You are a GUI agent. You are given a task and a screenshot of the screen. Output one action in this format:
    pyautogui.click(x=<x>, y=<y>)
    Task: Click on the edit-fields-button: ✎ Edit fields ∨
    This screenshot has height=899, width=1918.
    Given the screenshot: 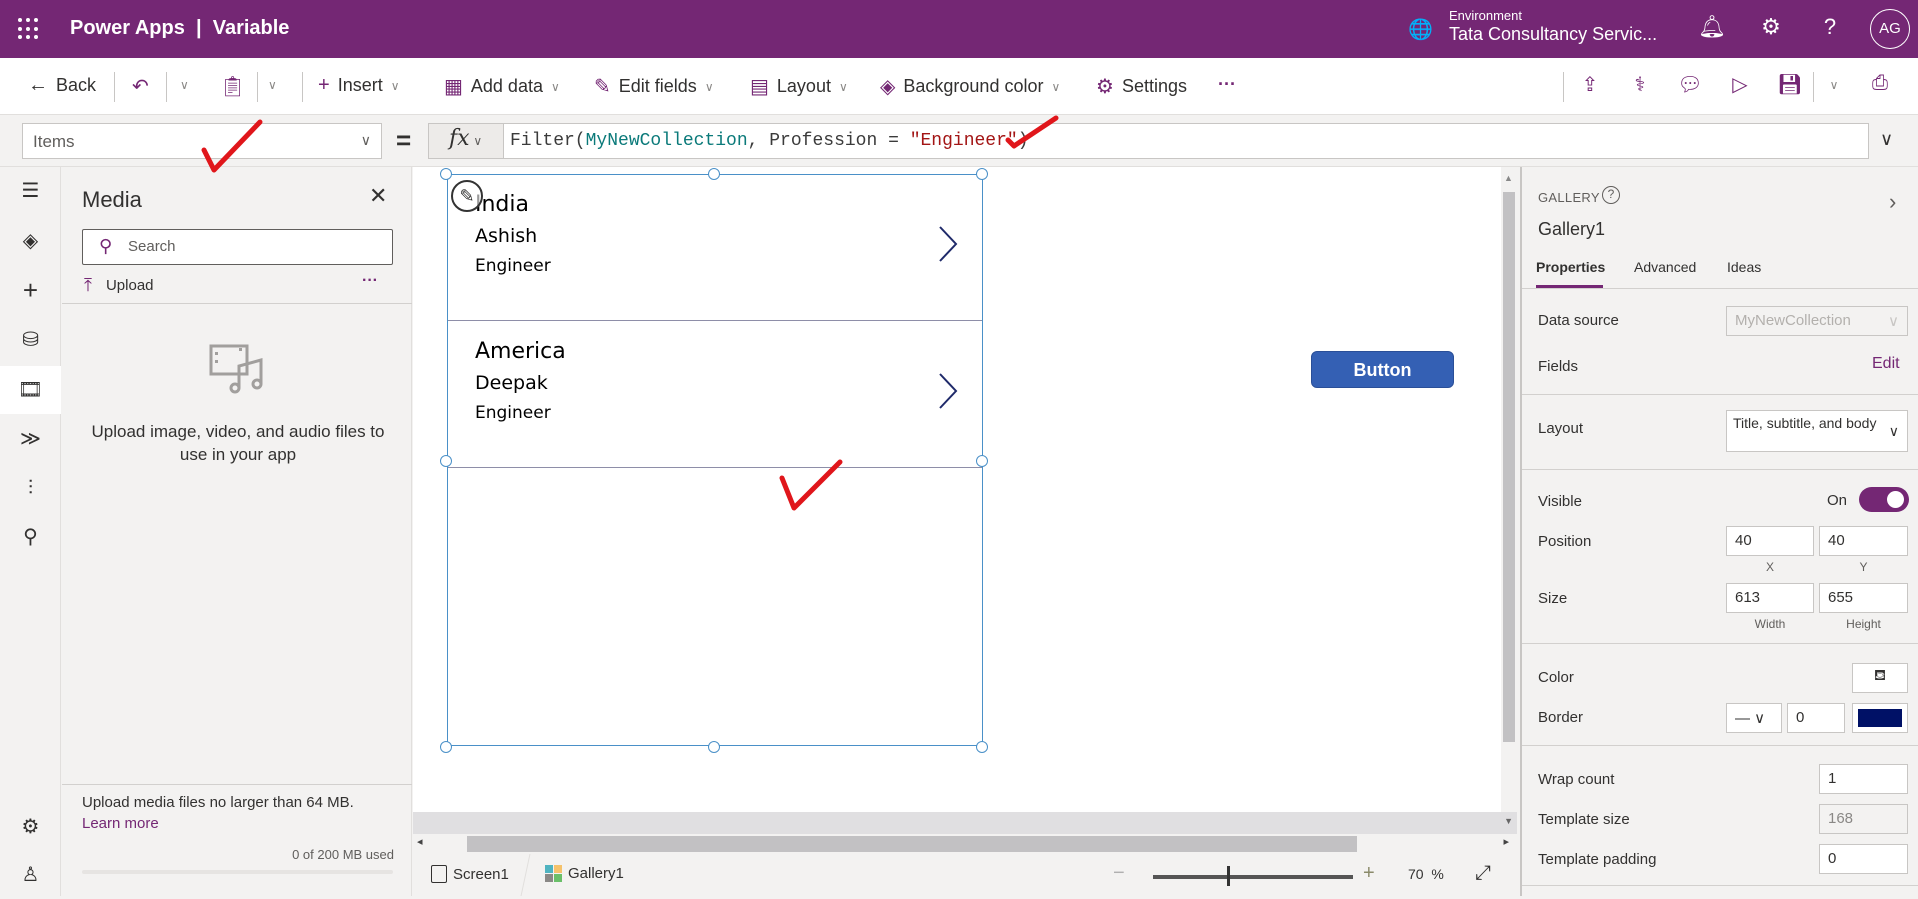 What is the action you would take?
    pyautogui.click(x=654, y=86)
    